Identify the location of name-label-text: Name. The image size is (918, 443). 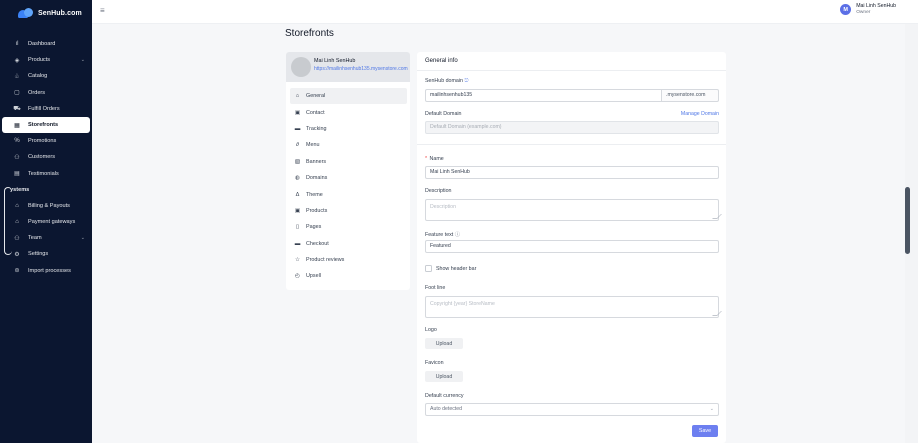
(436, 159).